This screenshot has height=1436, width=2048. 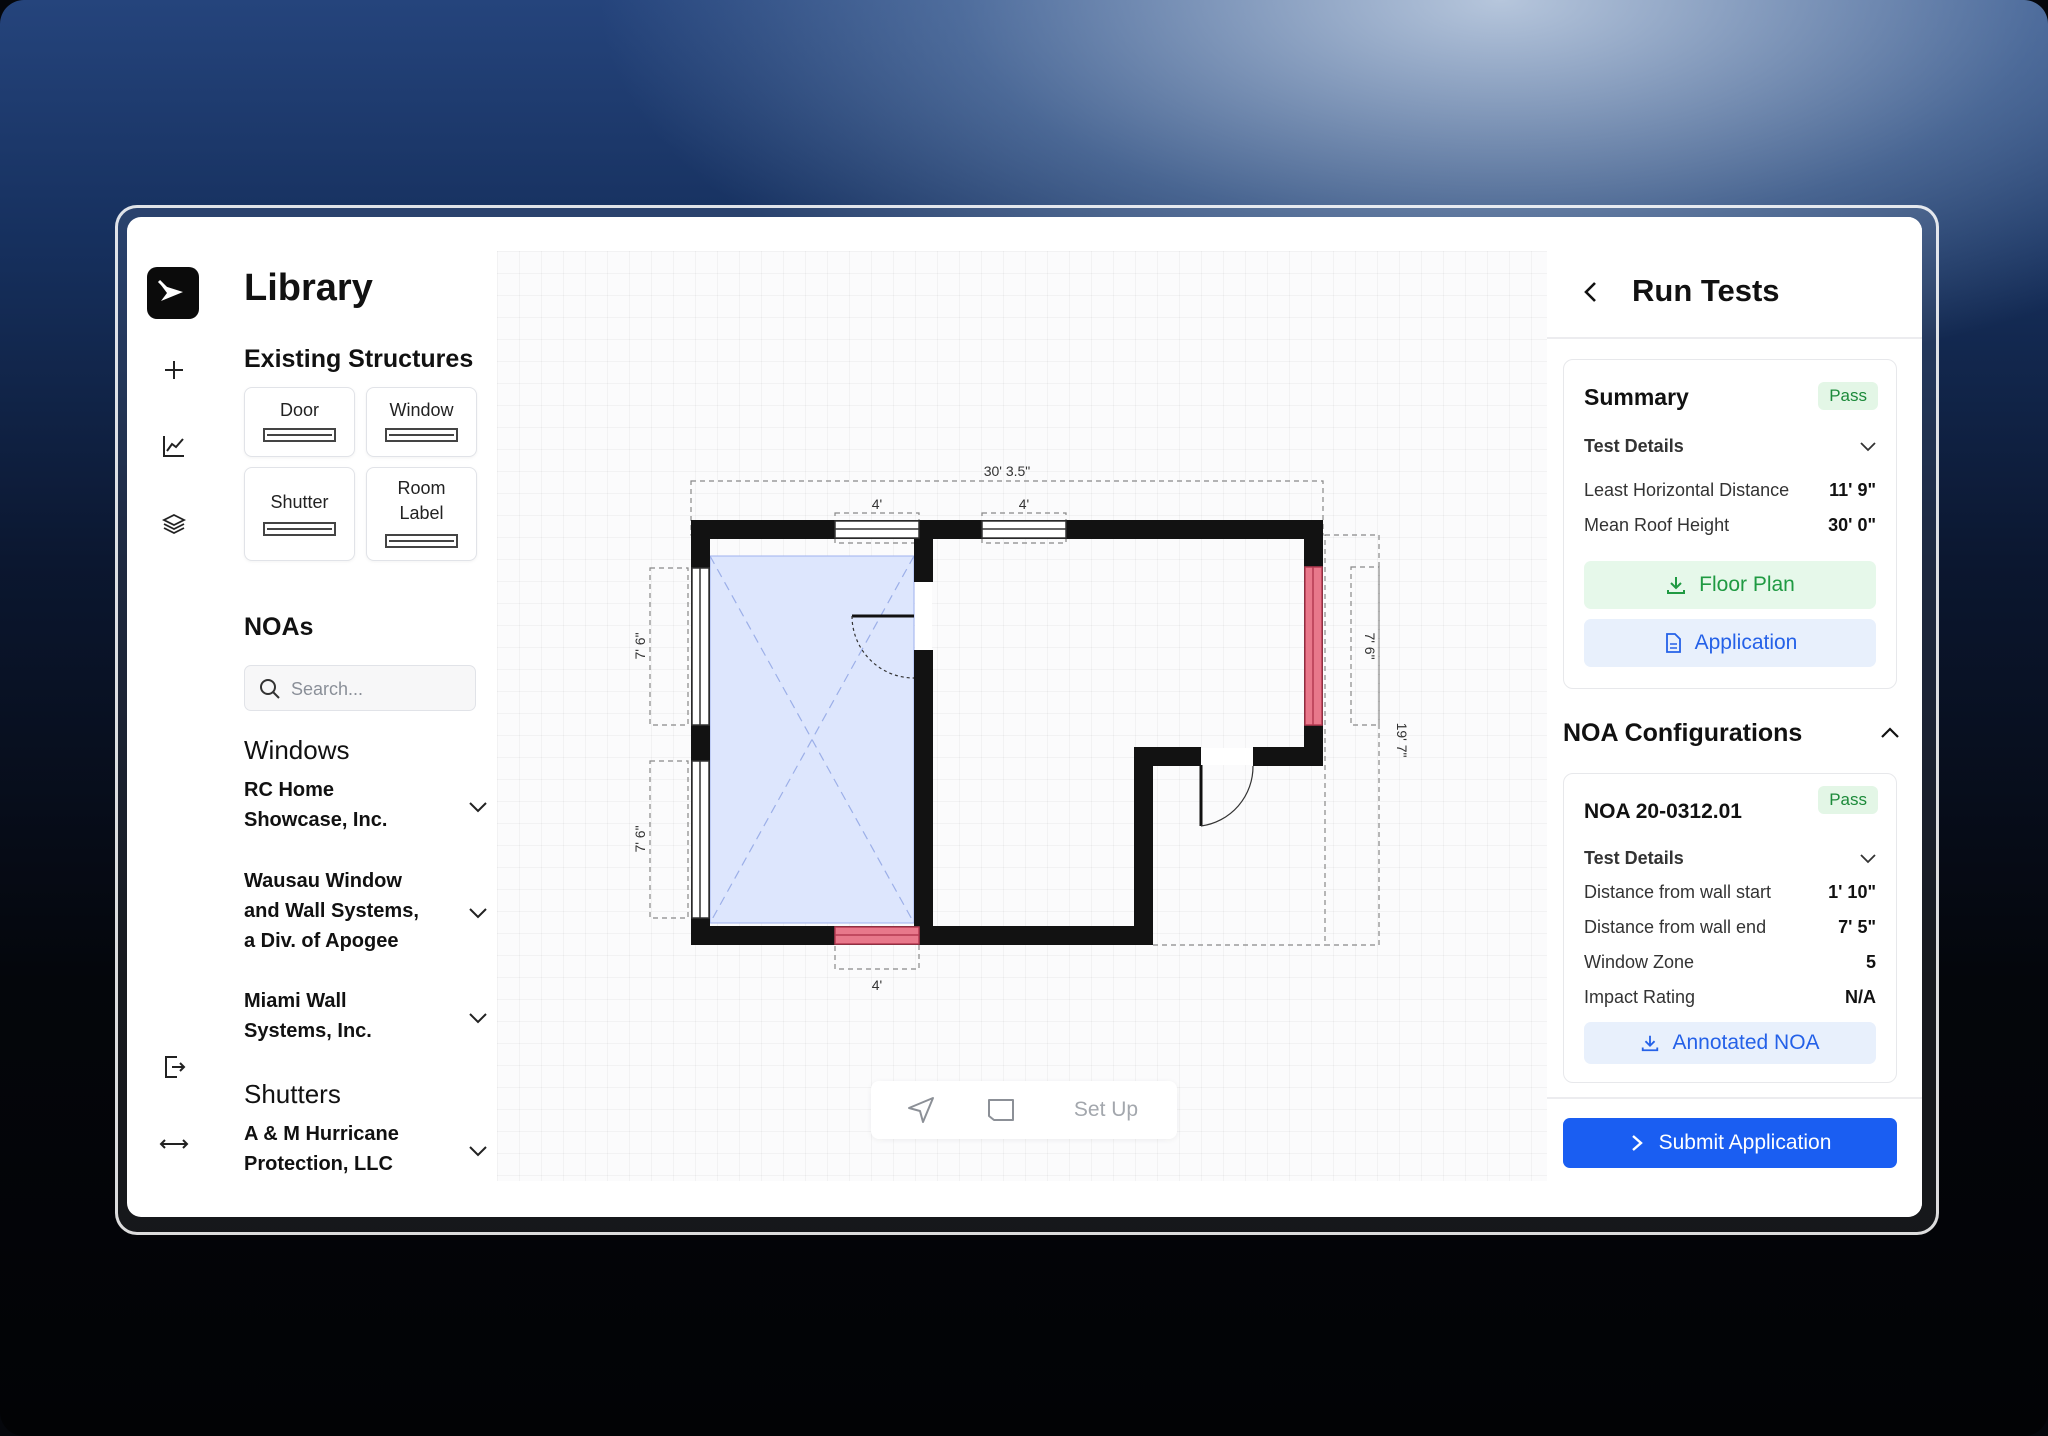 What do you see at coordinates (1730, 1000) in the screenshot?
I see `noa-row: Impact Rating N/A` at bounding box center [1730, 1000].